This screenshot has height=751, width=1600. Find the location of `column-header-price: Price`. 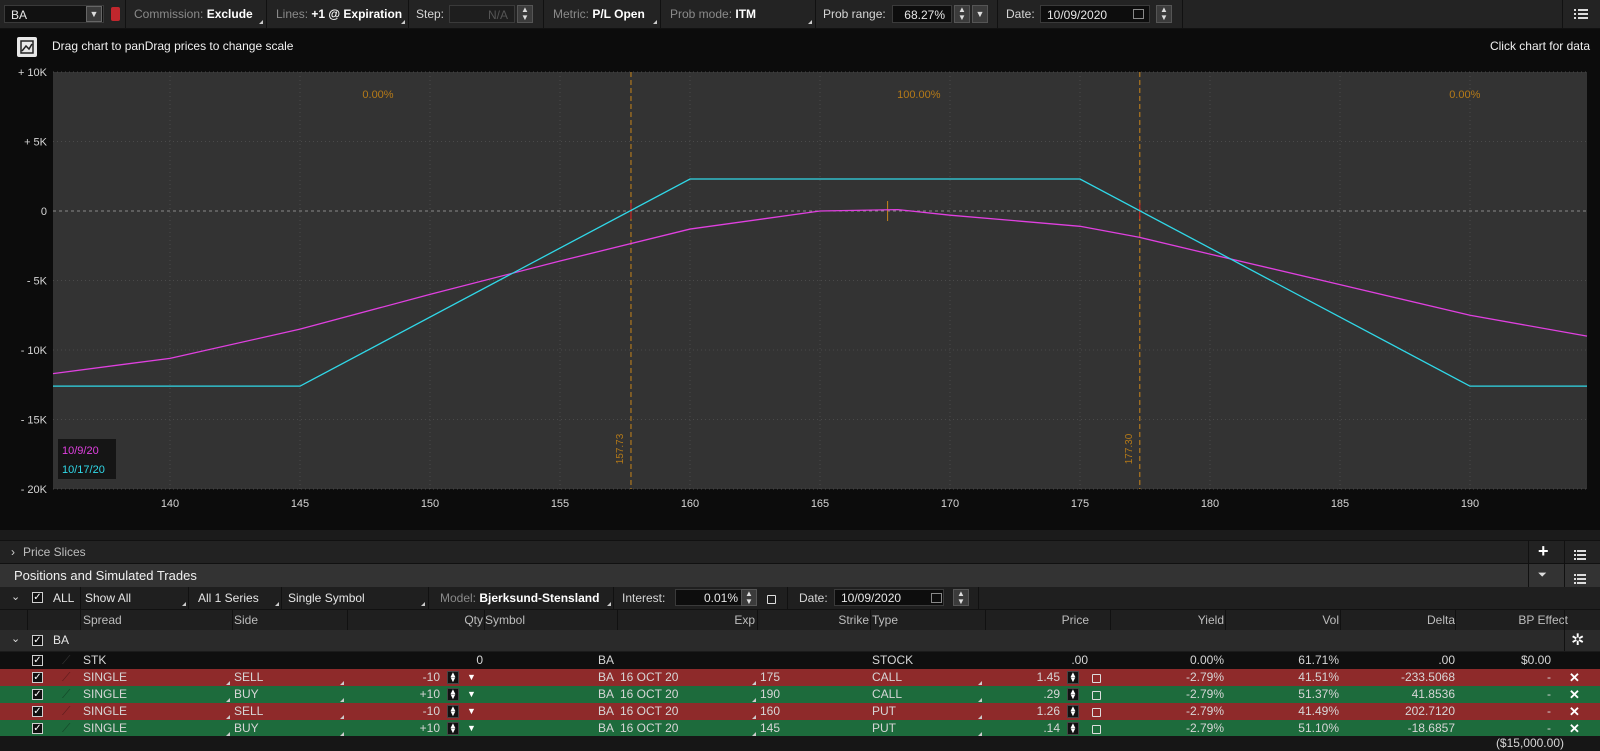

column-header-price: Price is located at coordinates (1037, 620).